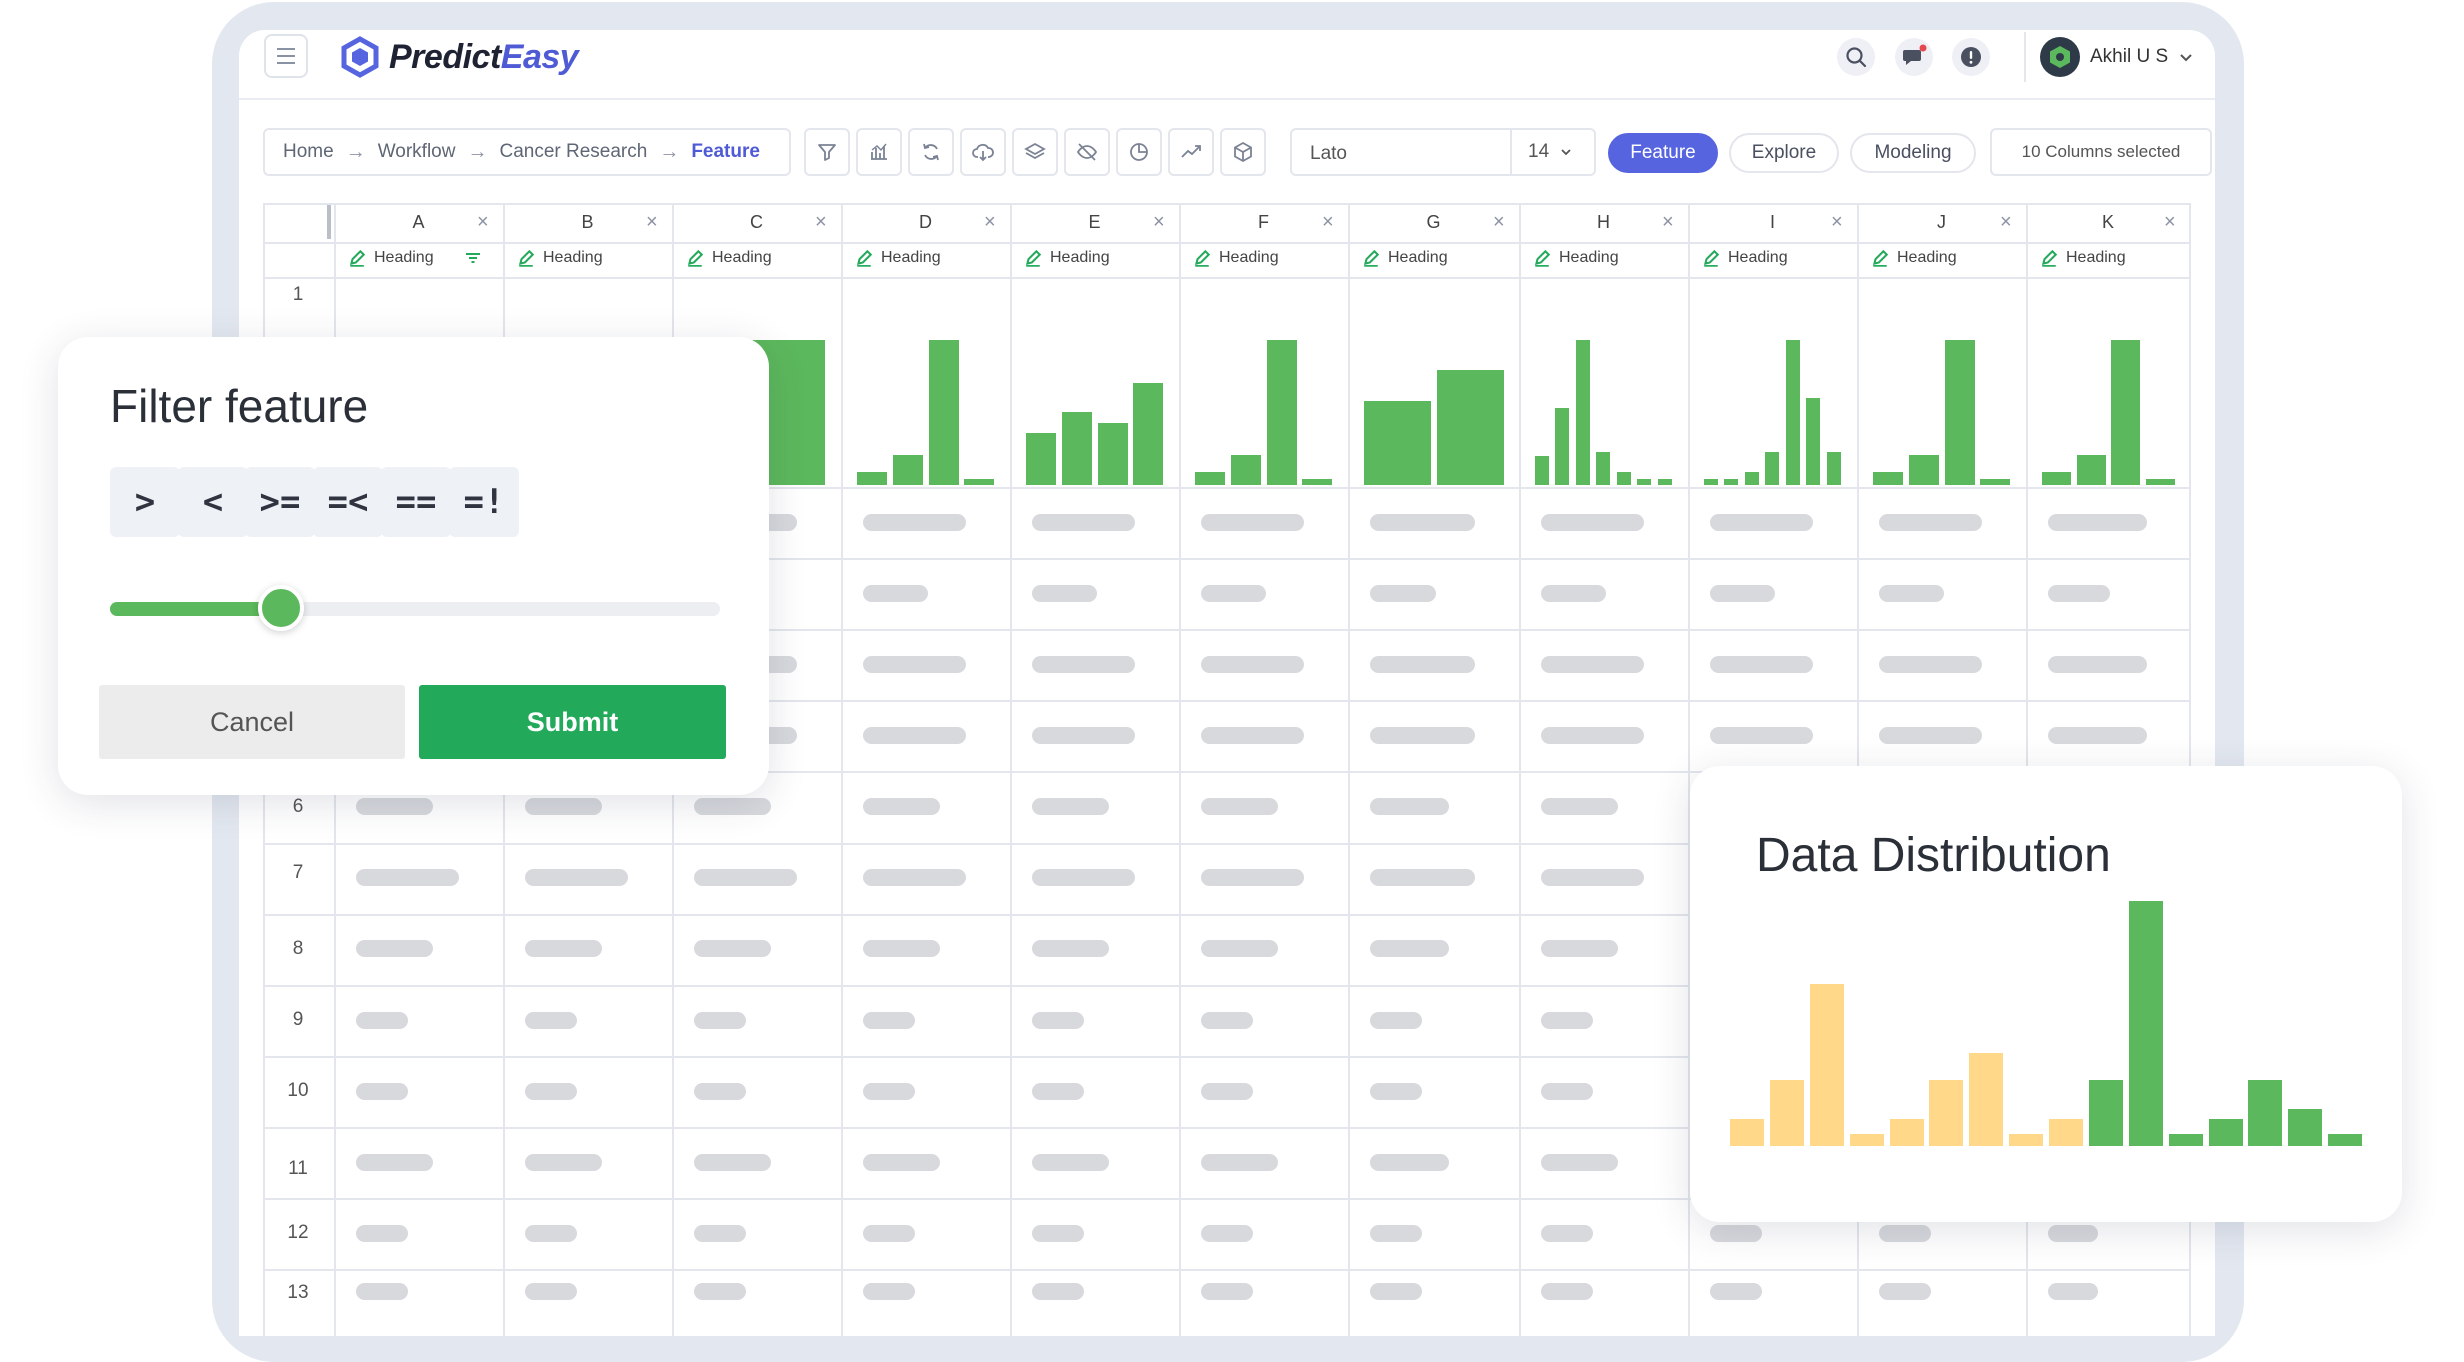 The height and width of the screenshot is (1362, 2464). What do you see at coordinates (298, 1293) in the screenshot?
I see `row-number: 13` at bounding box center [298, 1293].